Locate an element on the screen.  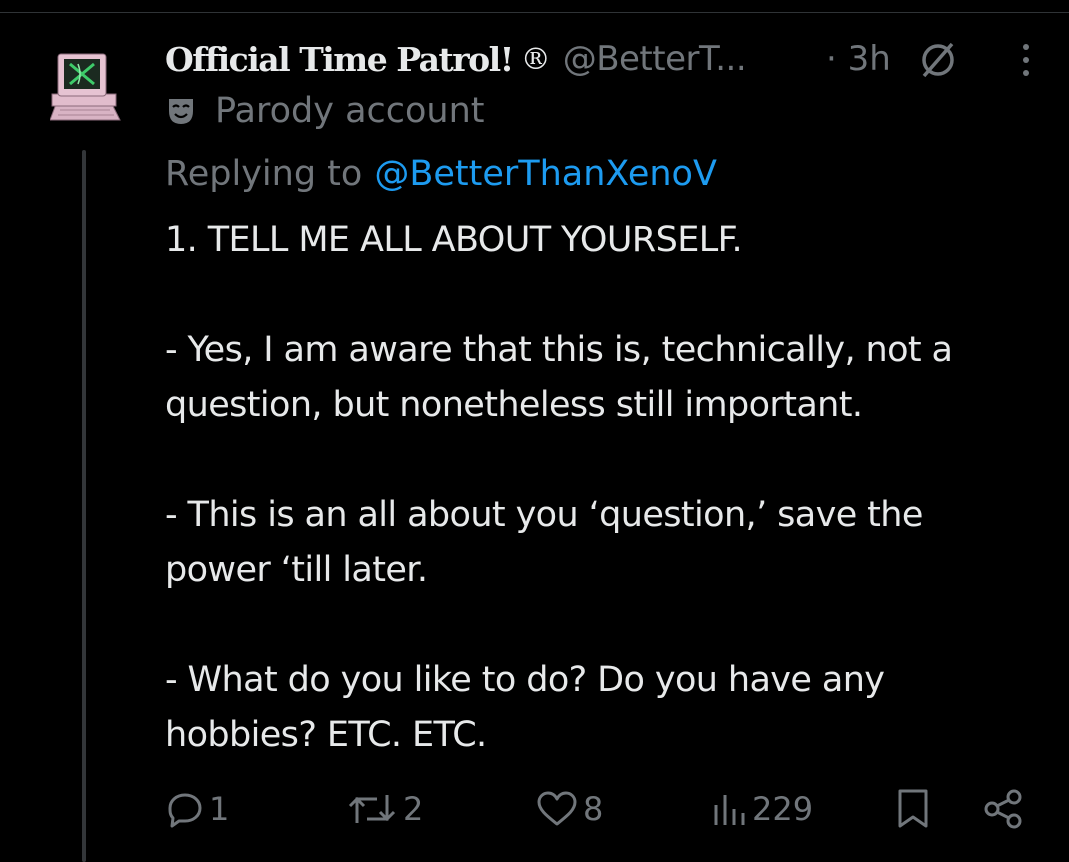
like-button: 8 is located at coordinates (569, 809).